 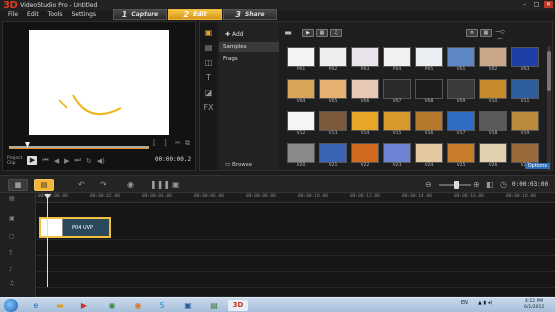 What do you see at coordinates (176, 184) in the screenshot?
I see `auto-music-icon: ▣` at bounding box center [176, 184].